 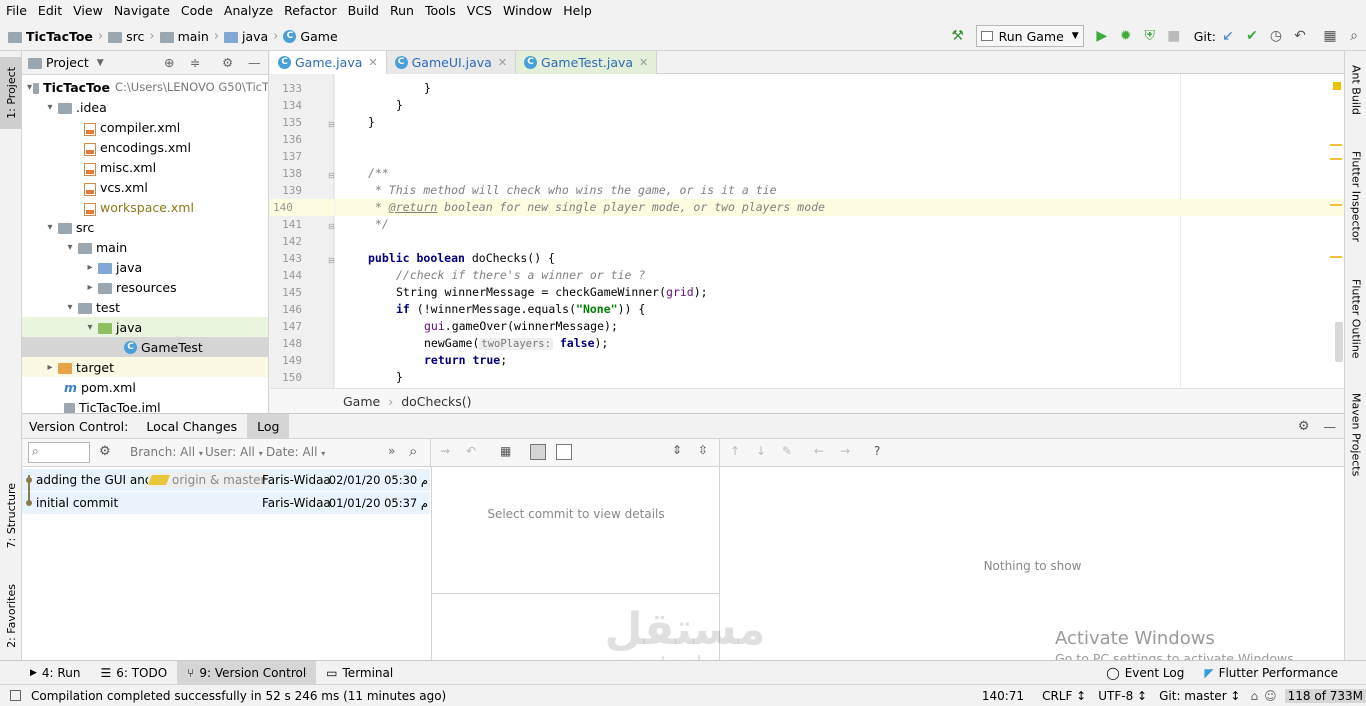 What do you see at coordinates (1003, 696) in the screenshot?
I see `cursor-position: 140:71` at bounding box center [1003, 696].